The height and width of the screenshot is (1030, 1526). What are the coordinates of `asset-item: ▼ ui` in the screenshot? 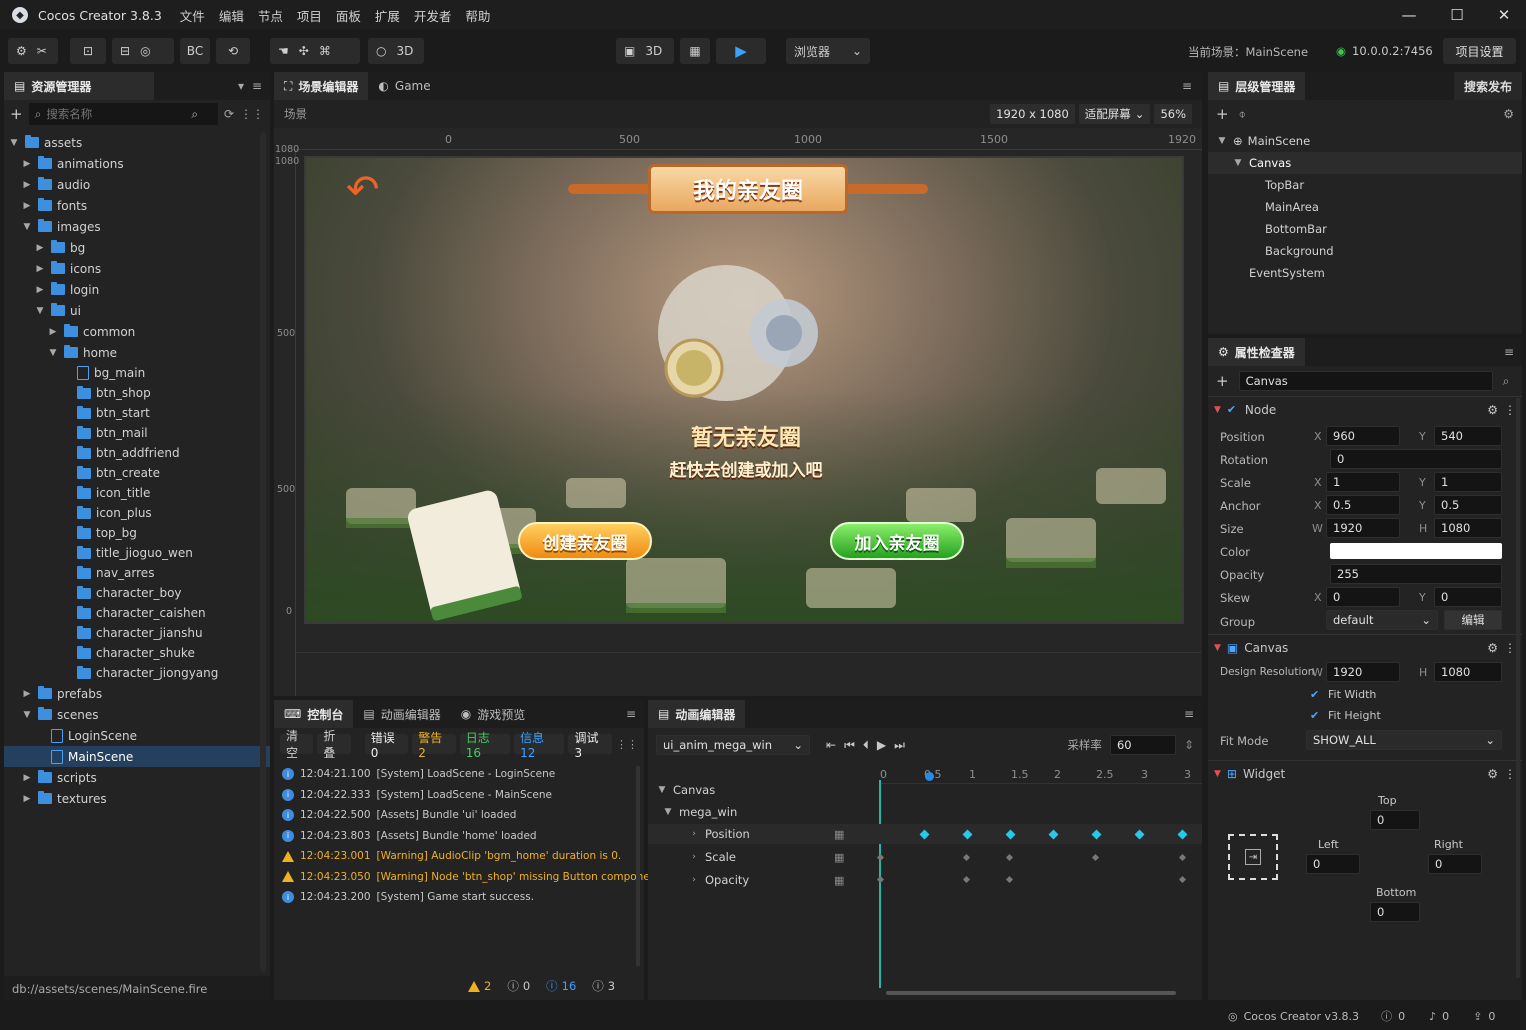 It's located at (137, 310).